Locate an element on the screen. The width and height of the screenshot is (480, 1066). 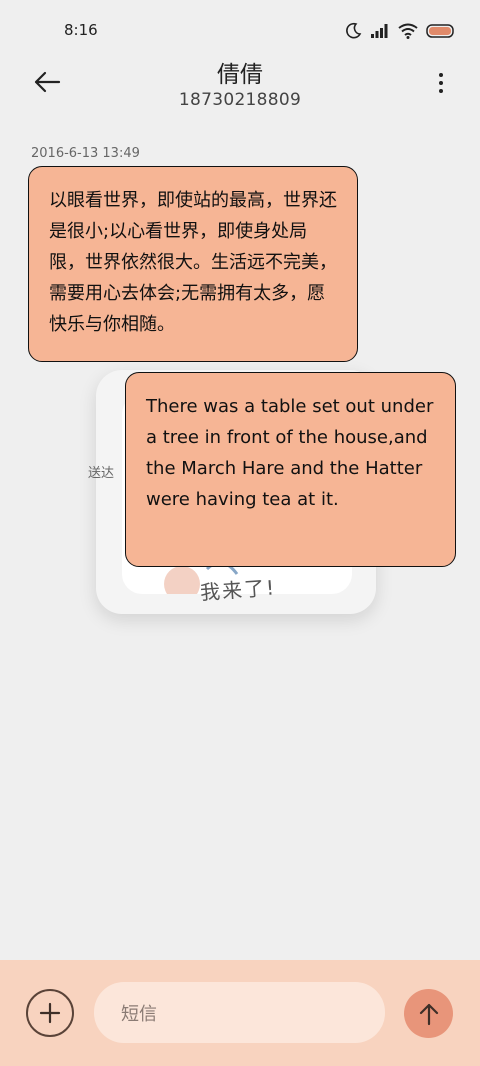
composer-bar: 短信 is located at coordinates (240, 1013).